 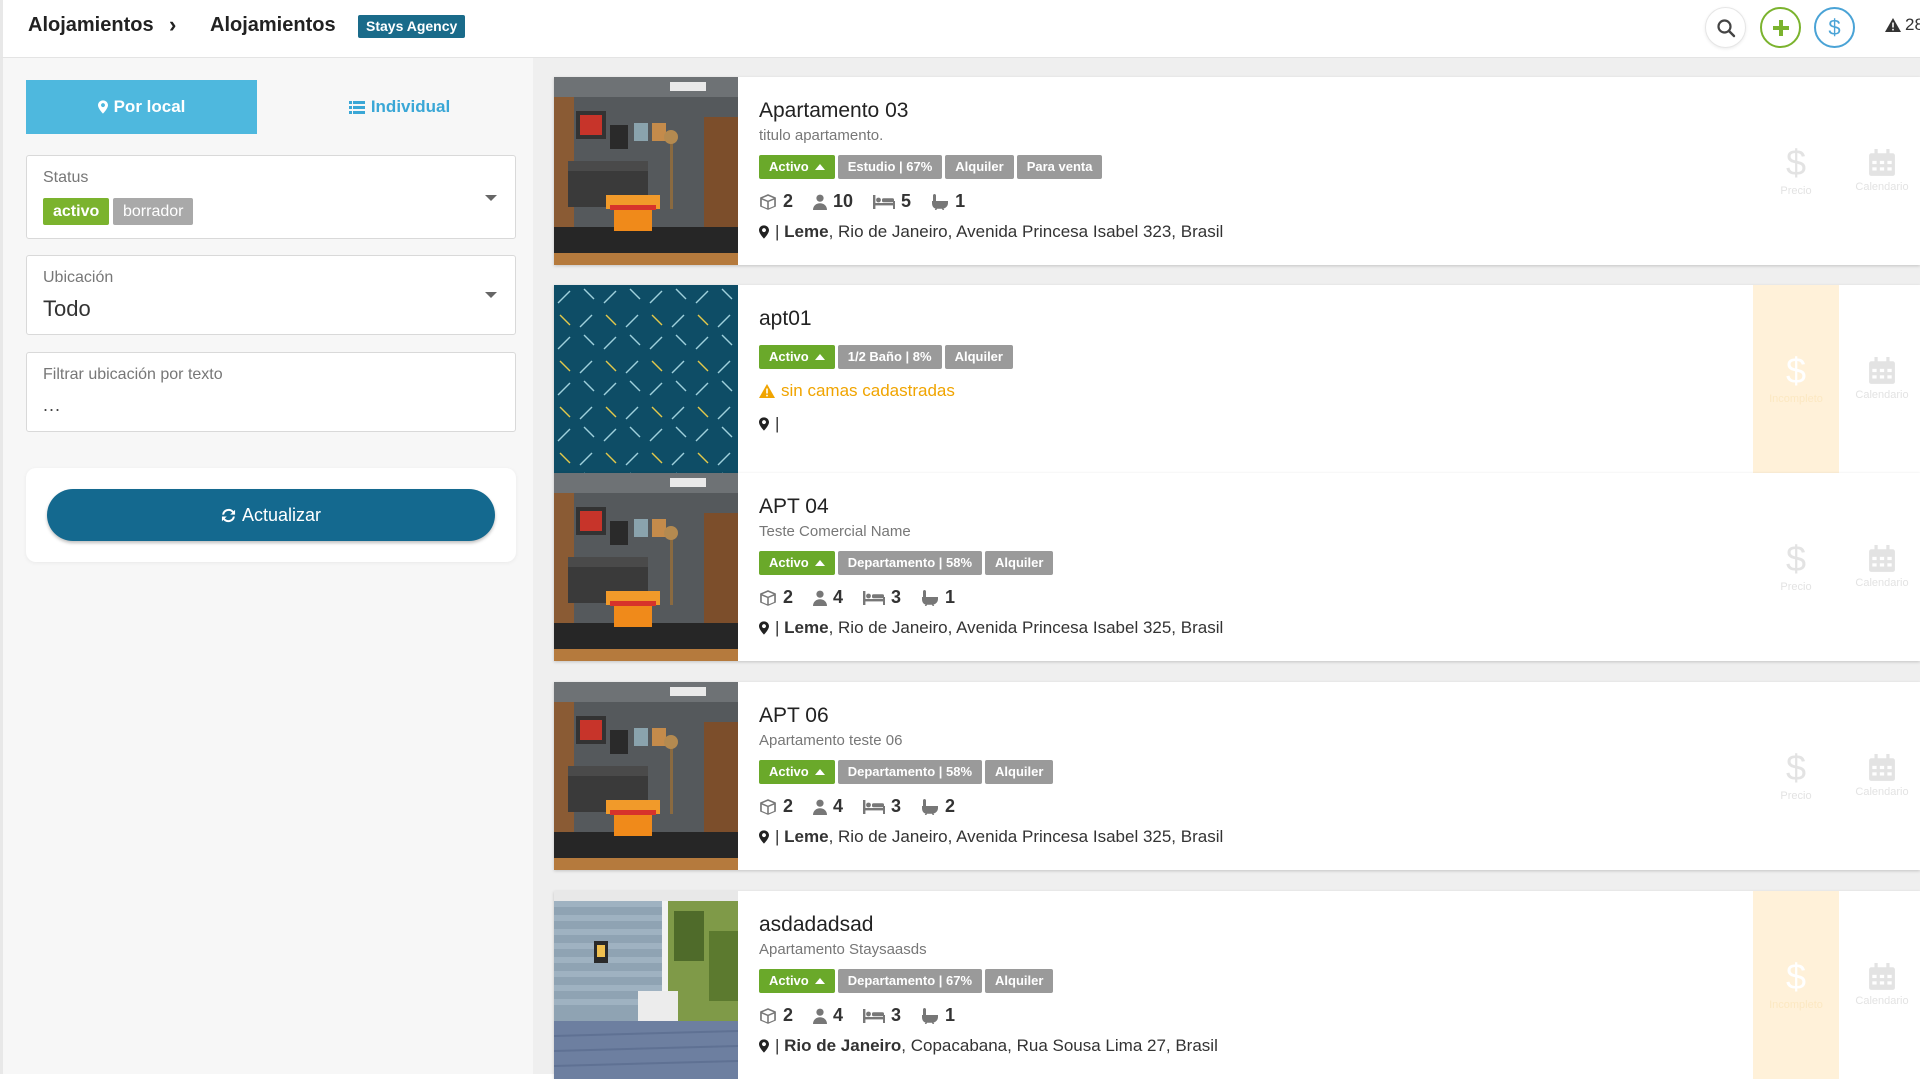 I want to click on listing-badges: Activo Estudio | 67% Alquiler Para venta, so click(x=931, y=167).